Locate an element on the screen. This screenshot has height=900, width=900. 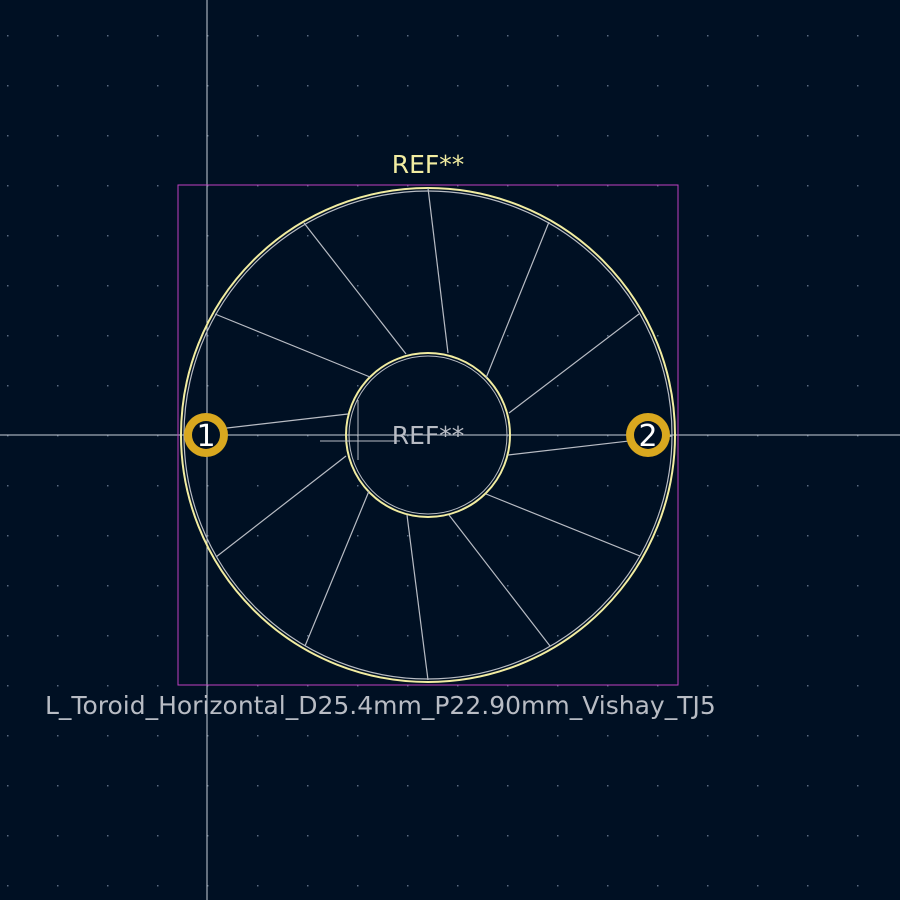
fab-reference: REF** is located at coordinates (428, 435).